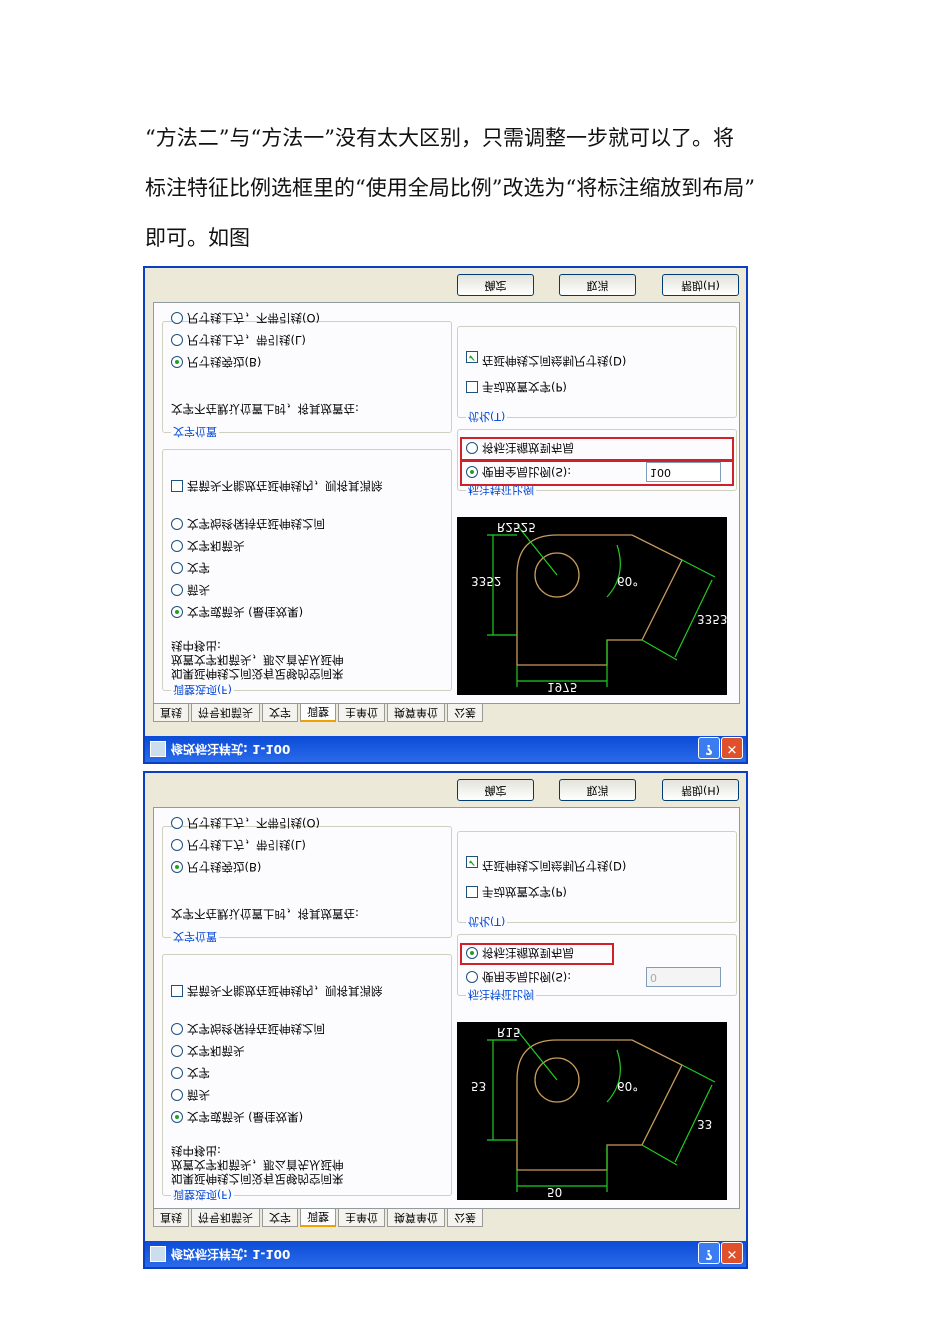 The height and width of the screenshot is (1344, 950). I want to click on part-outline, so click(599, 600).